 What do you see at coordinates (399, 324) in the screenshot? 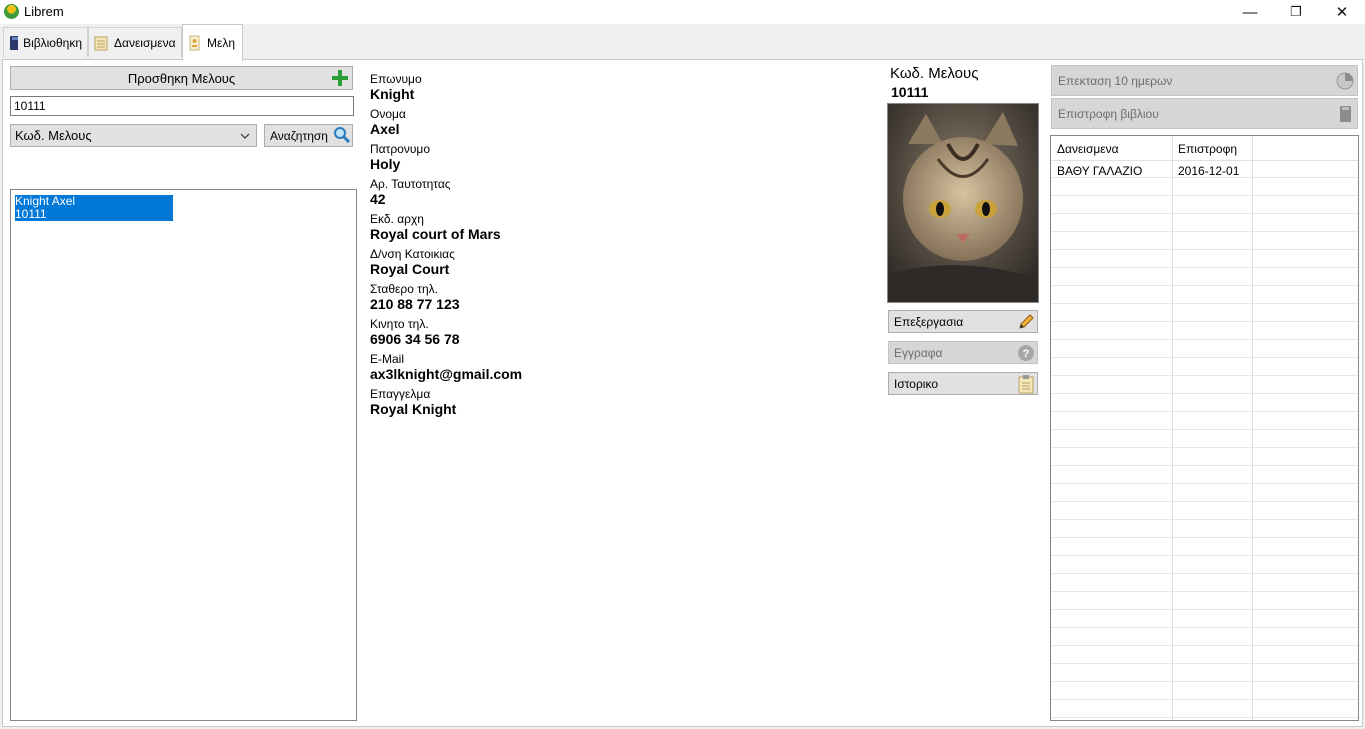
I see `detail-label: Κινητο τηλ.` at bounding box center [399, 324].